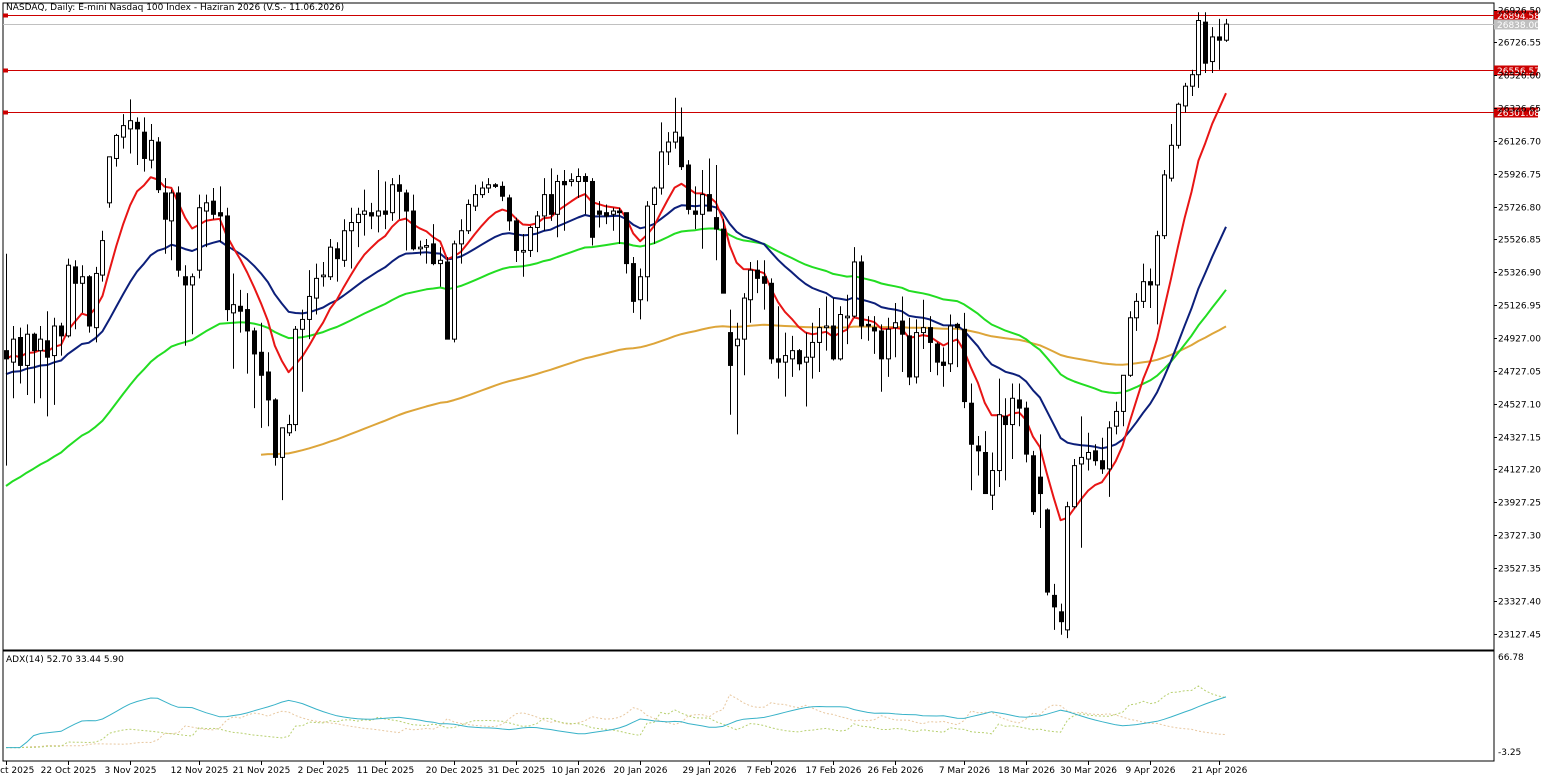 The image size is (1551, 783). Describe the element at coordinates (965, 771) in the screenshot. I see `x-tick-label: 7 Mar 2026` at that location.